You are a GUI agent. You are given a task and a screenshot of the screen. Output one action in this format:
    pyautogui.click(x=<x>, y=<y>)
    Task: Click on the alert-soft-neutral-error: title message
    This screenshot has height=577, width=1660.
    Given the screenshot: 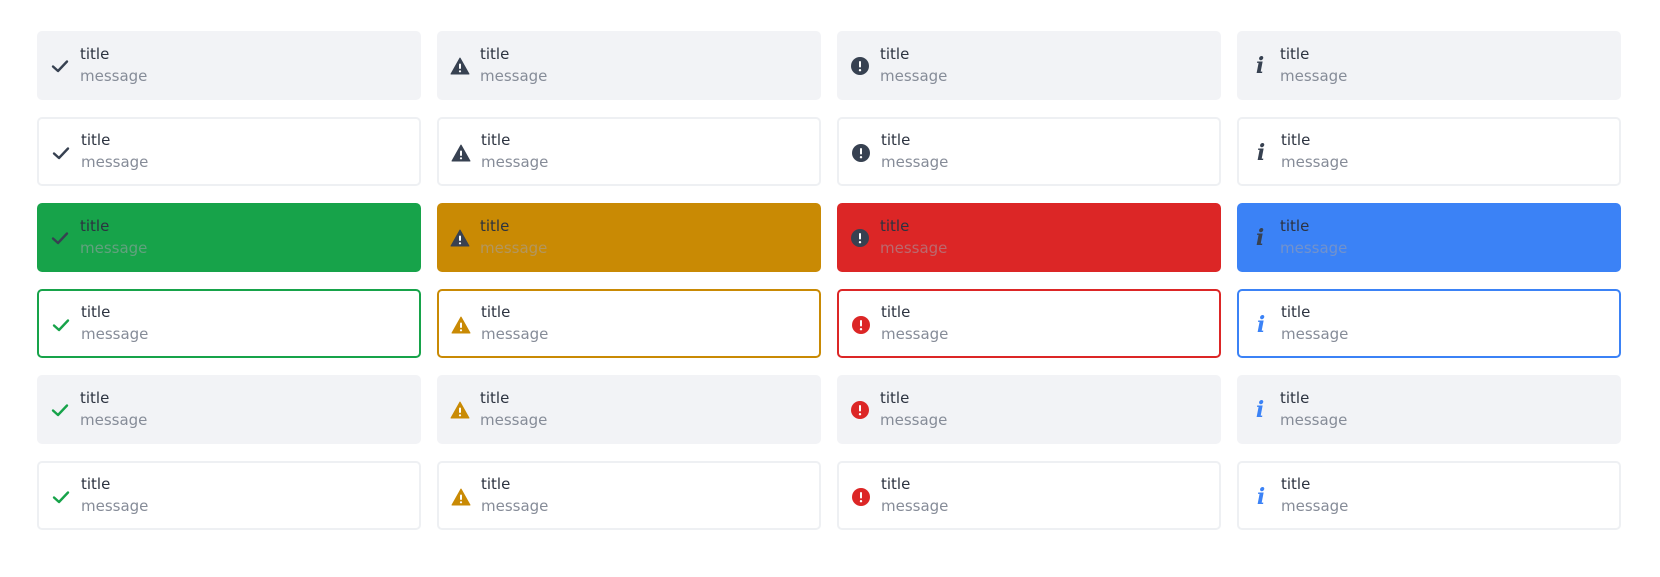 What is the action you would take?
    pyautogui.click(x=1029, y=65)
    